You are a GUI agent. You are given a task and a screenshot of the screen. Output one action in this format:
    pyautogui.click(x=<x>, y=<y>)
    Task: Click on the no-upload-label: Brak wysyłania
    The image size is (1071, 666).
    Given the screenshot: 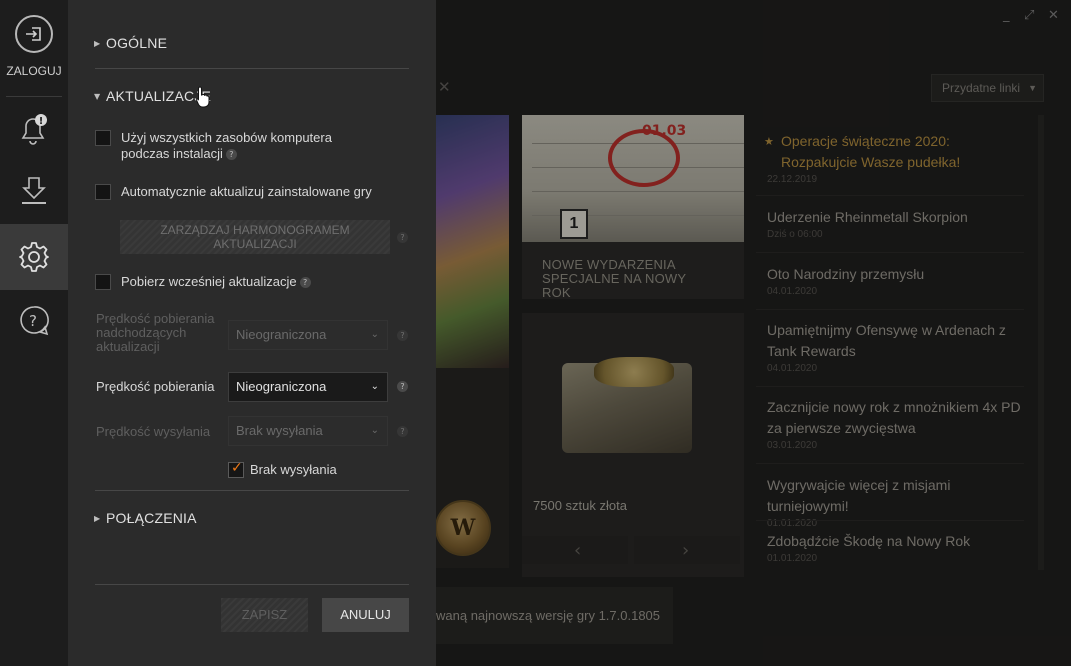 What is the action you would take?
    pyautogui.click(x=293, y=469)
    